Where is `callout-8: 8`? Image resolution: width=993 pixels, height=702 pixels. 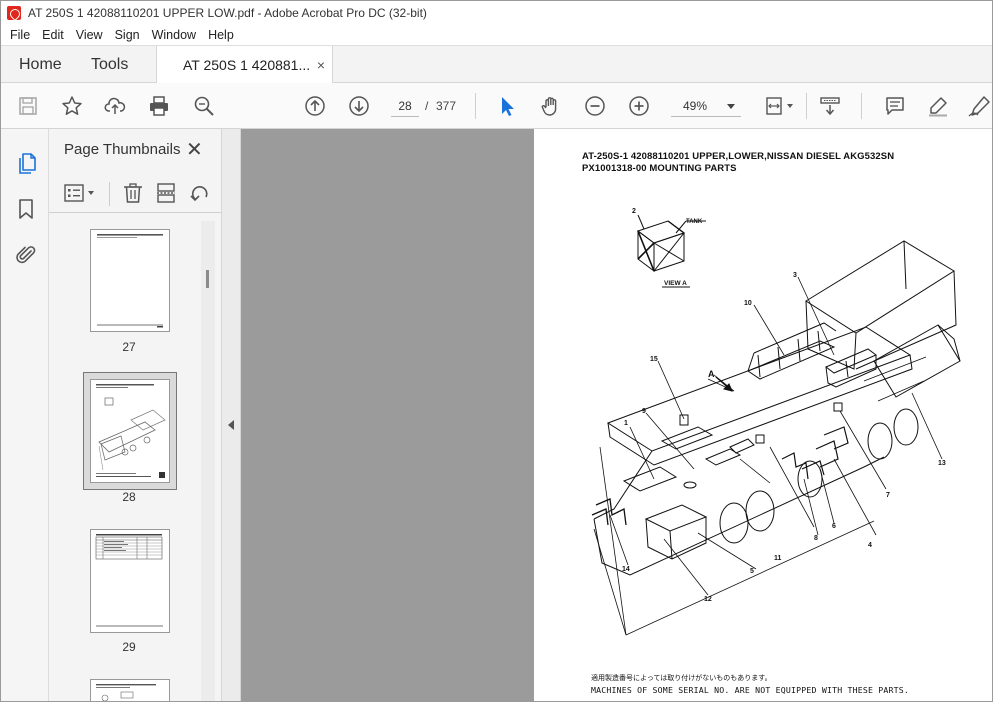
callout-8: 8 is located at coordinates (816, 538).